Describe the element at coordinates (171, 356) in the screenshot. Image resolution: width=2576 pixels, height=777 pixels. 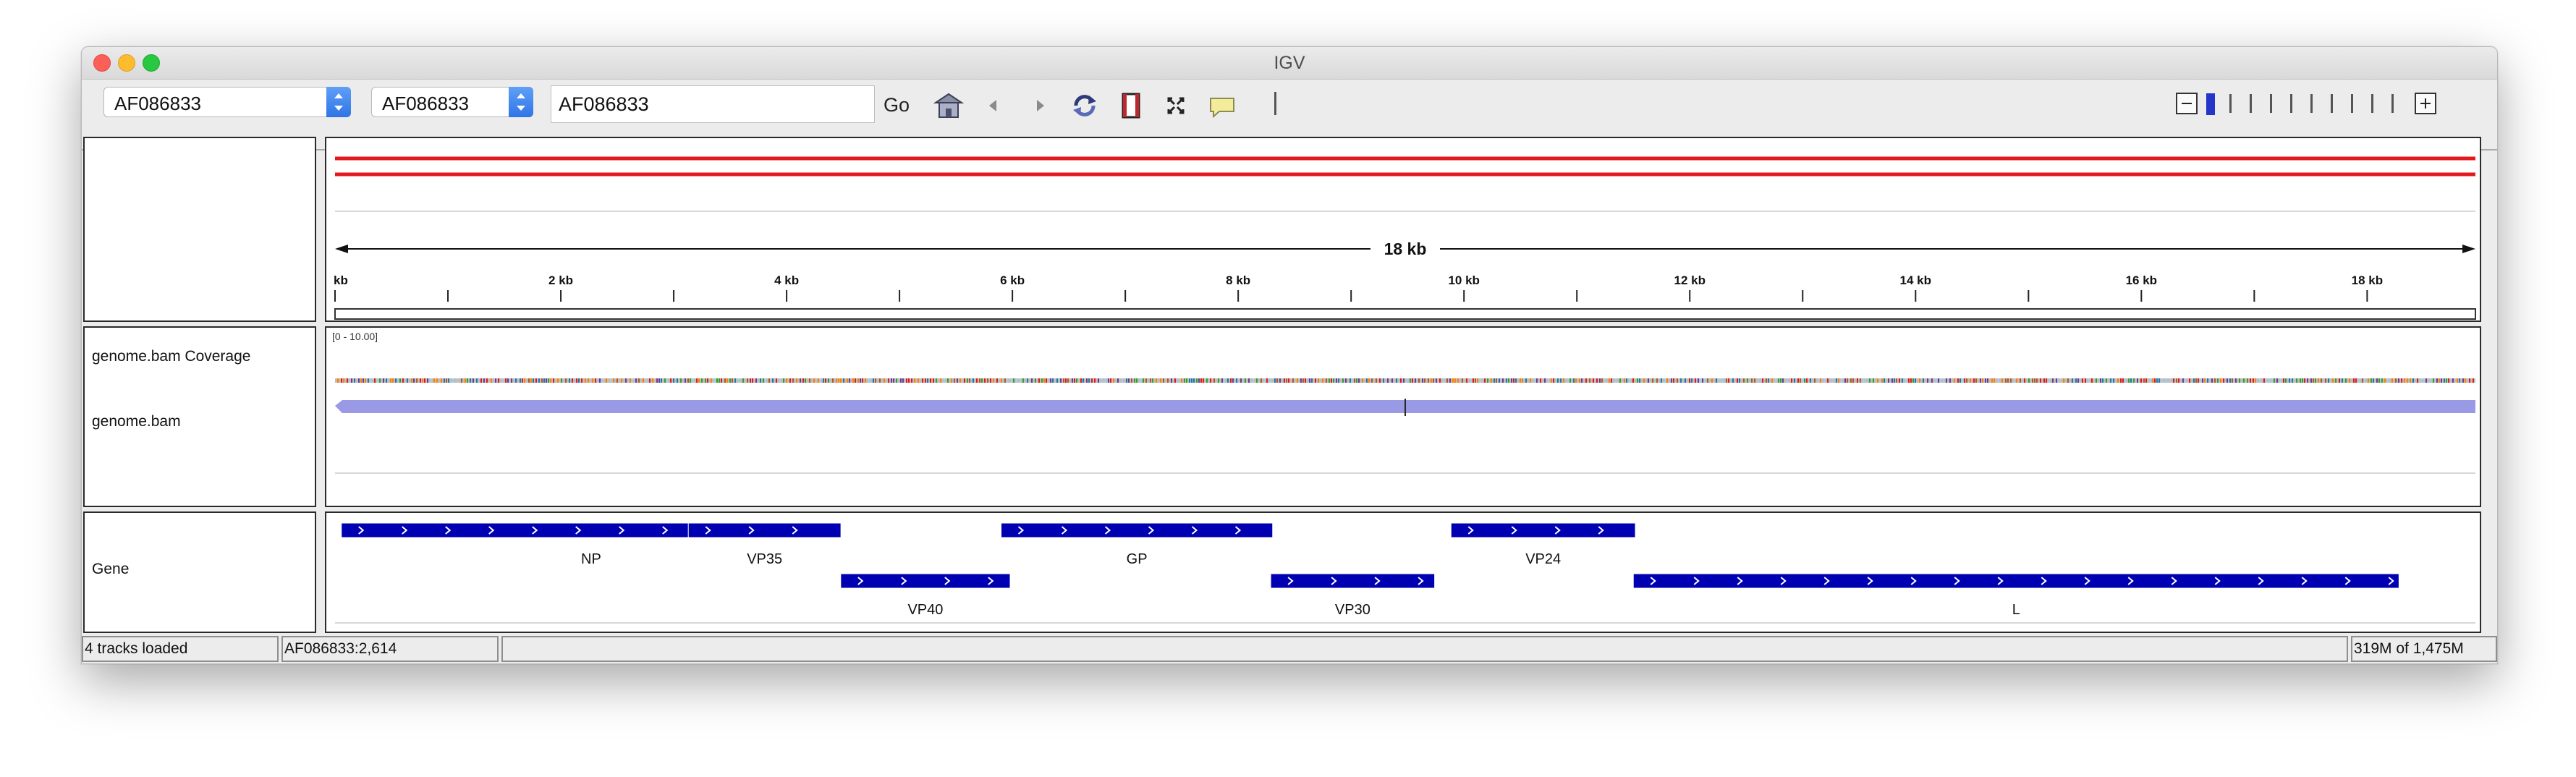
I see `coverage-track-label: genome.bam Coverage` at that location.